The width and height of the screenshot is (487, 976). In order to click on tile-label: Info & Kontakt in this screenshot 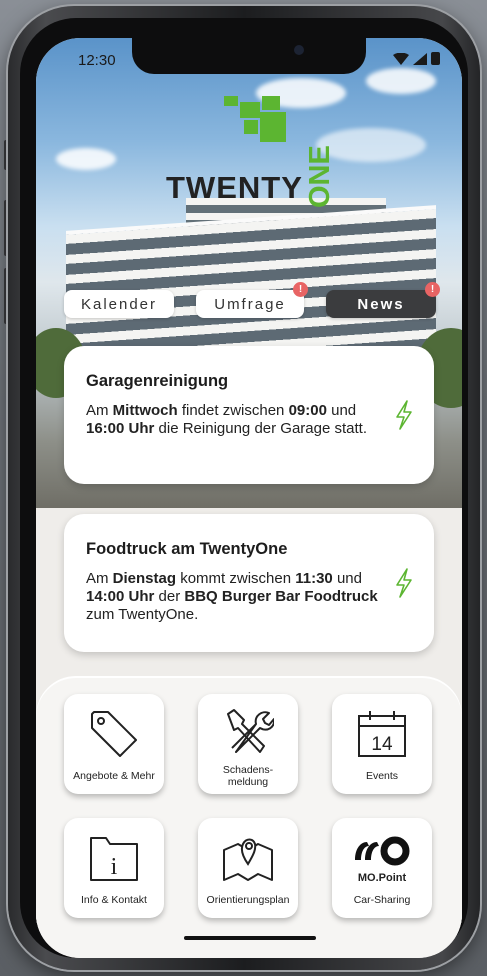, I will do `click(114, 900)`.